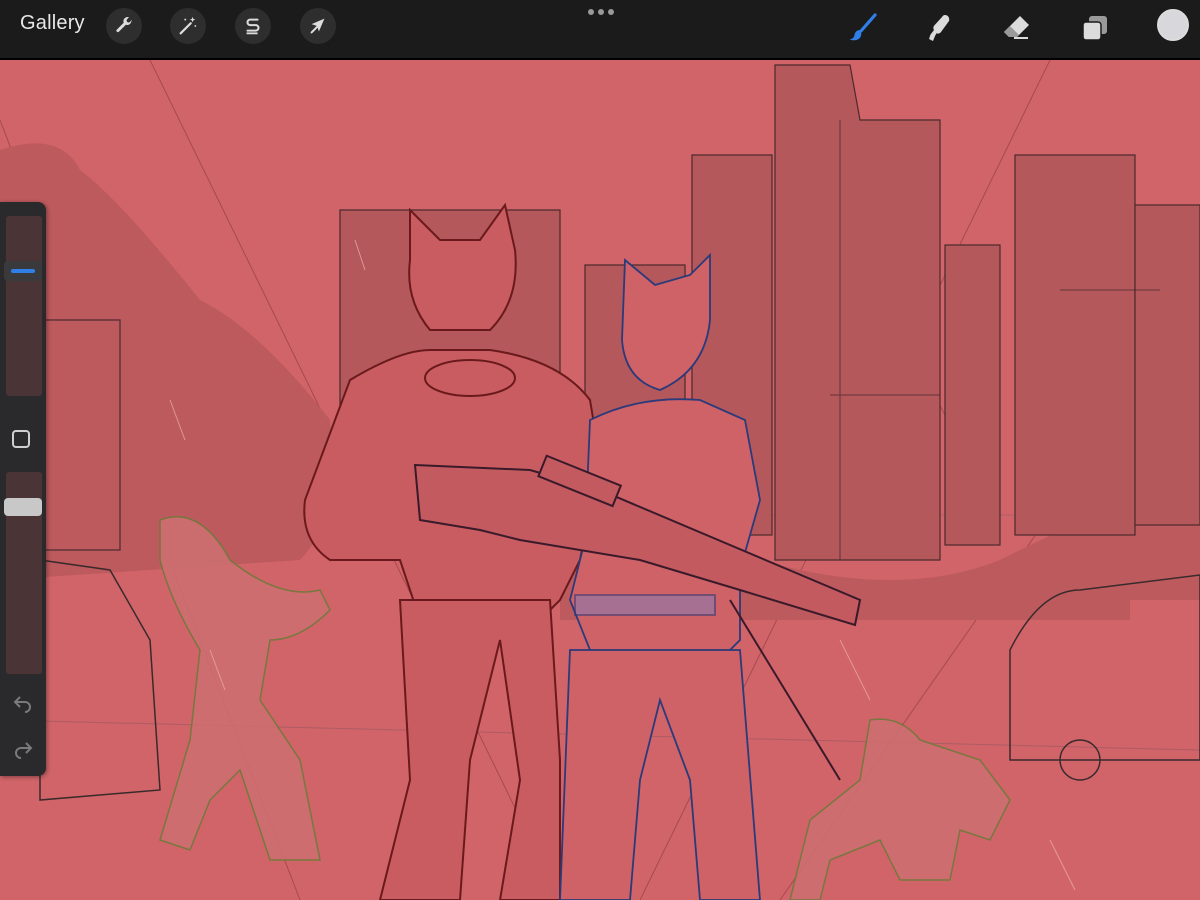  I want to click on actions-button, so click(124, 26).